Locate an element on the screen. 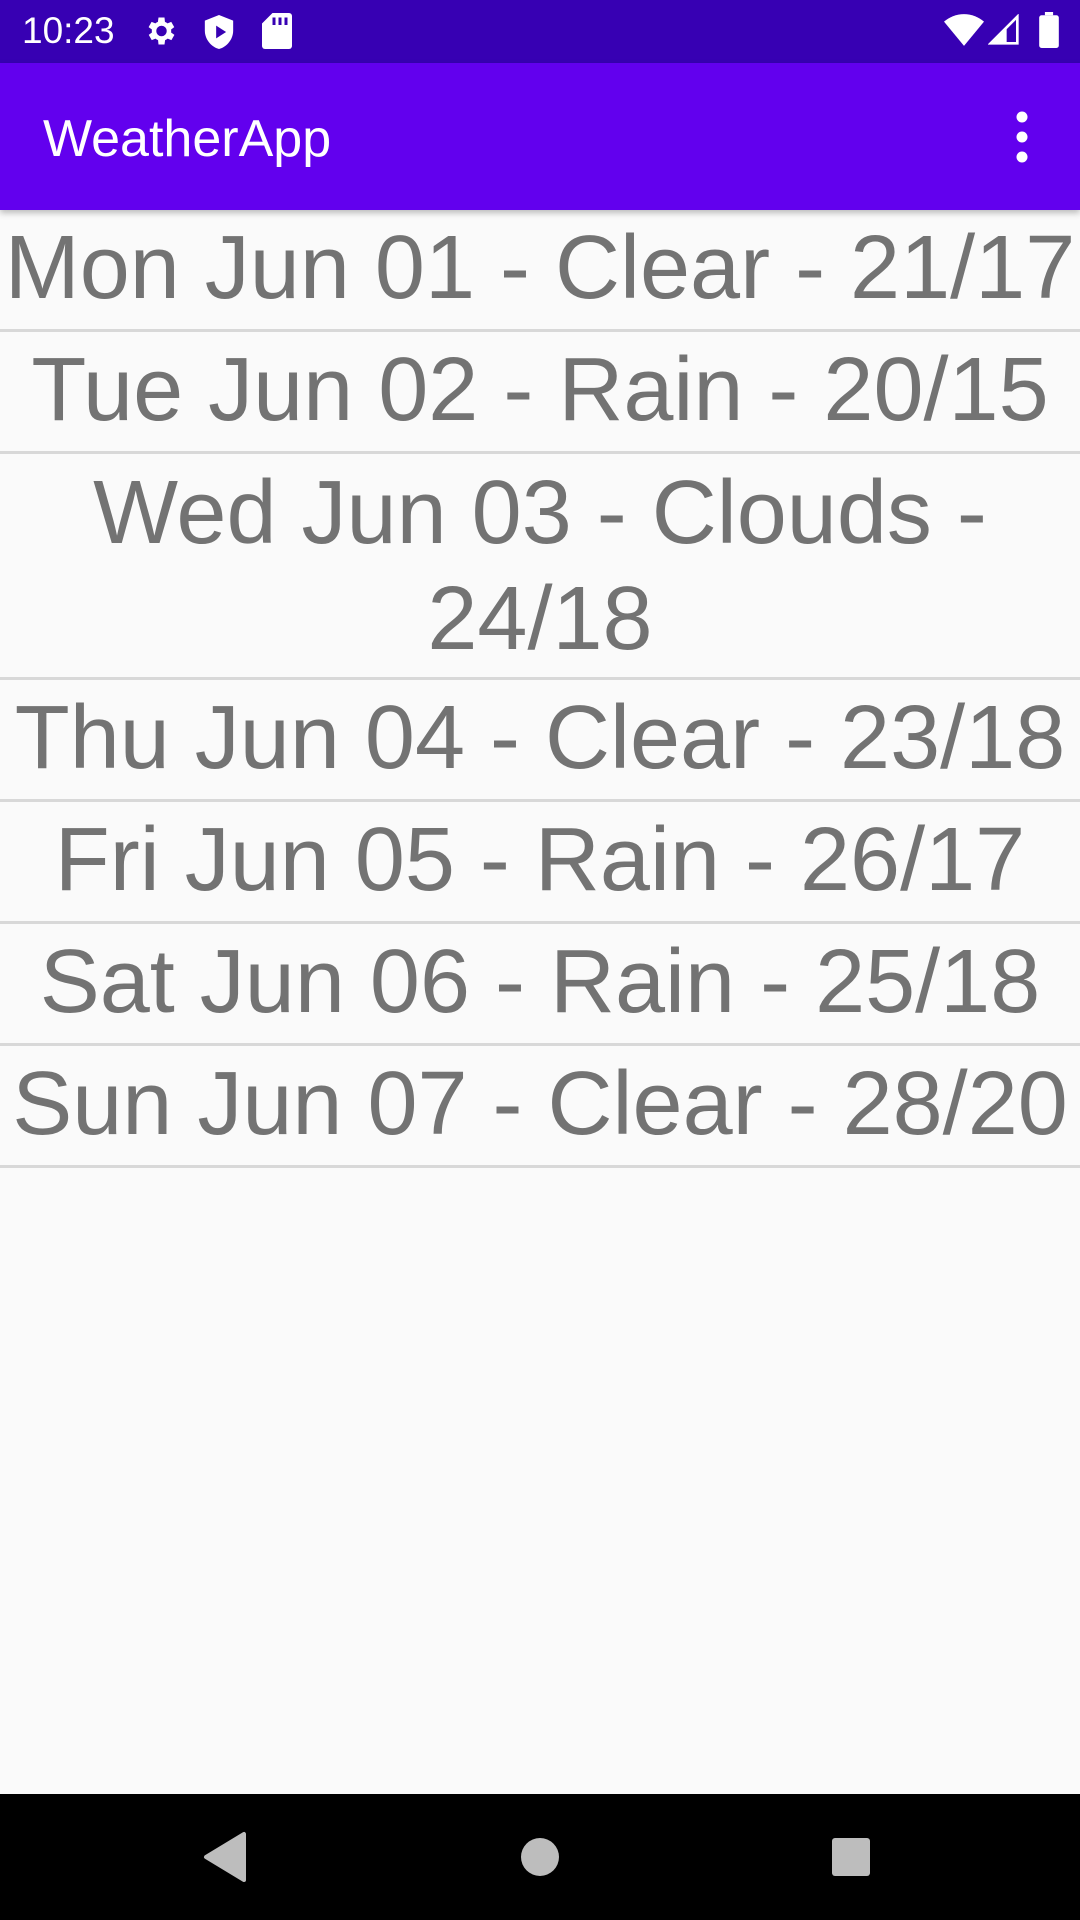  overflow-menu-button is located at coordinates (1022, 137).